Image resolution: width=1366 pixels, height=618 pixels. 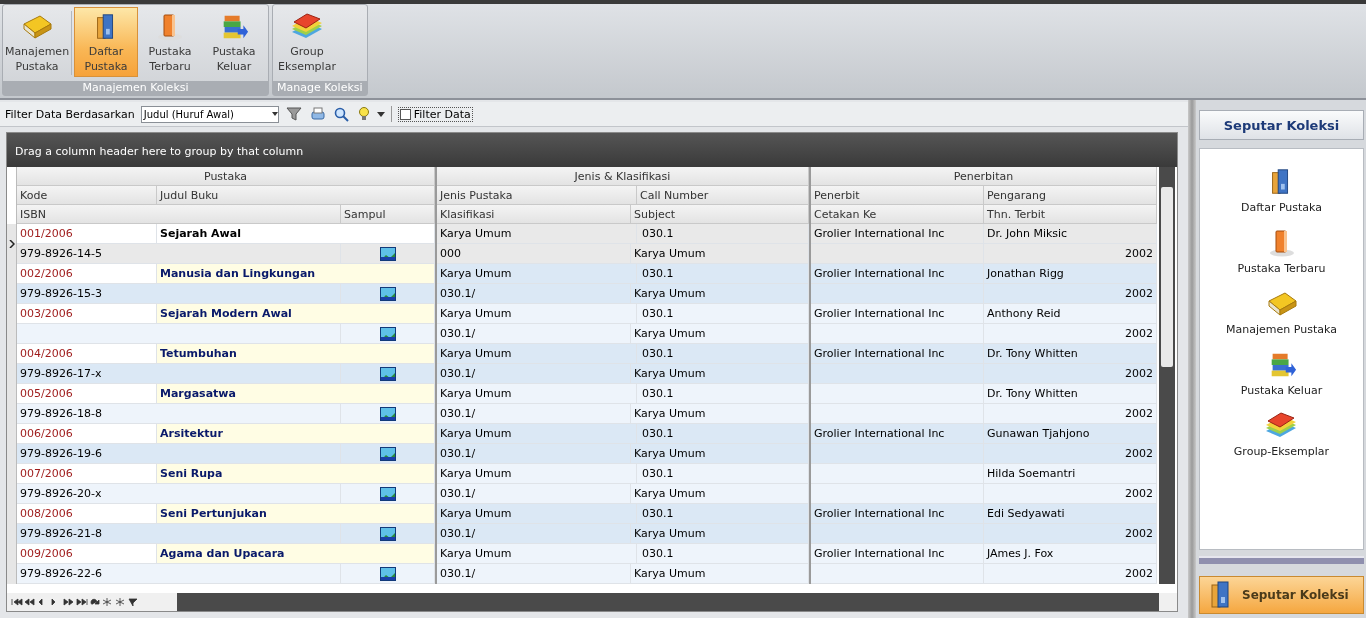 What do you see at coordinates (720, 214) in the screenshot?
I see `column-header: Subject` at bounding box center [720, 214].